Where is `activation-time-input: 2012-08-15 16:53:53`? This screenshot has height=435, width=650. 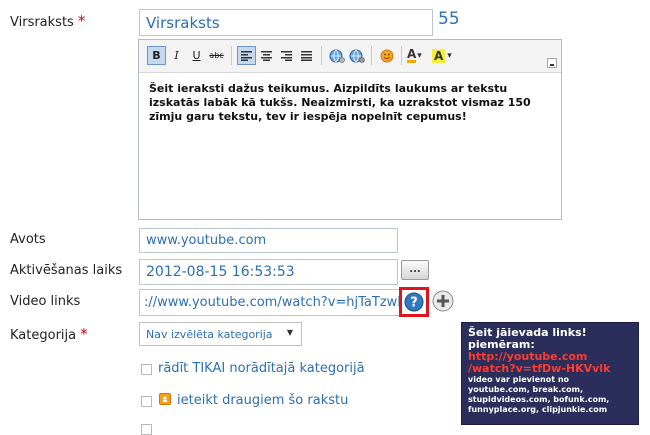 activation-time-input: 2012-08-15 16:53:53 is located at coordinates (268, 272).